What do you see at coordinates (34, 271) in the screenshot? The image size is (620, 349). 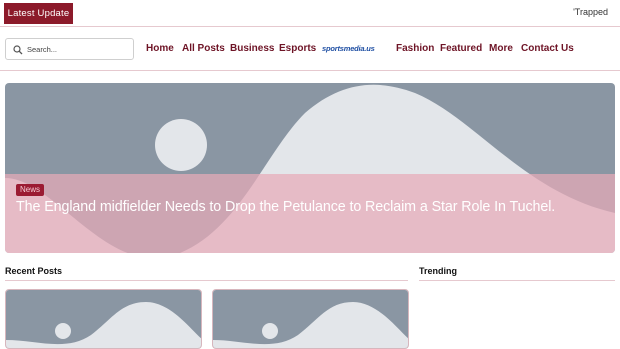 I see `recent-posts-heading: Recent Posts` at bounding box center [34, 271].